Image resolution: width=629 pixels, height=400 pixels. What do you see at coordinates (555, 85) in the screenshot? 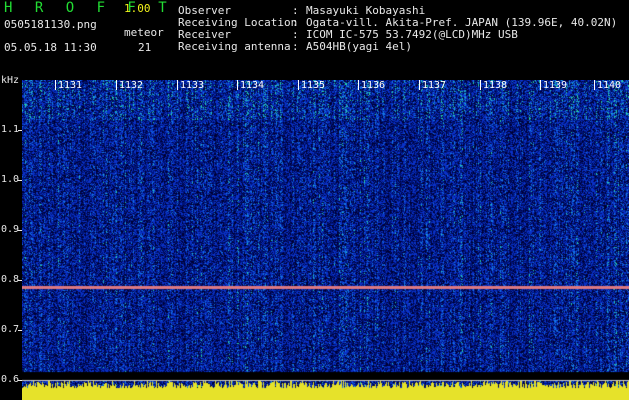
I see `minute-label: 1139` at bounding box center [555, 85].